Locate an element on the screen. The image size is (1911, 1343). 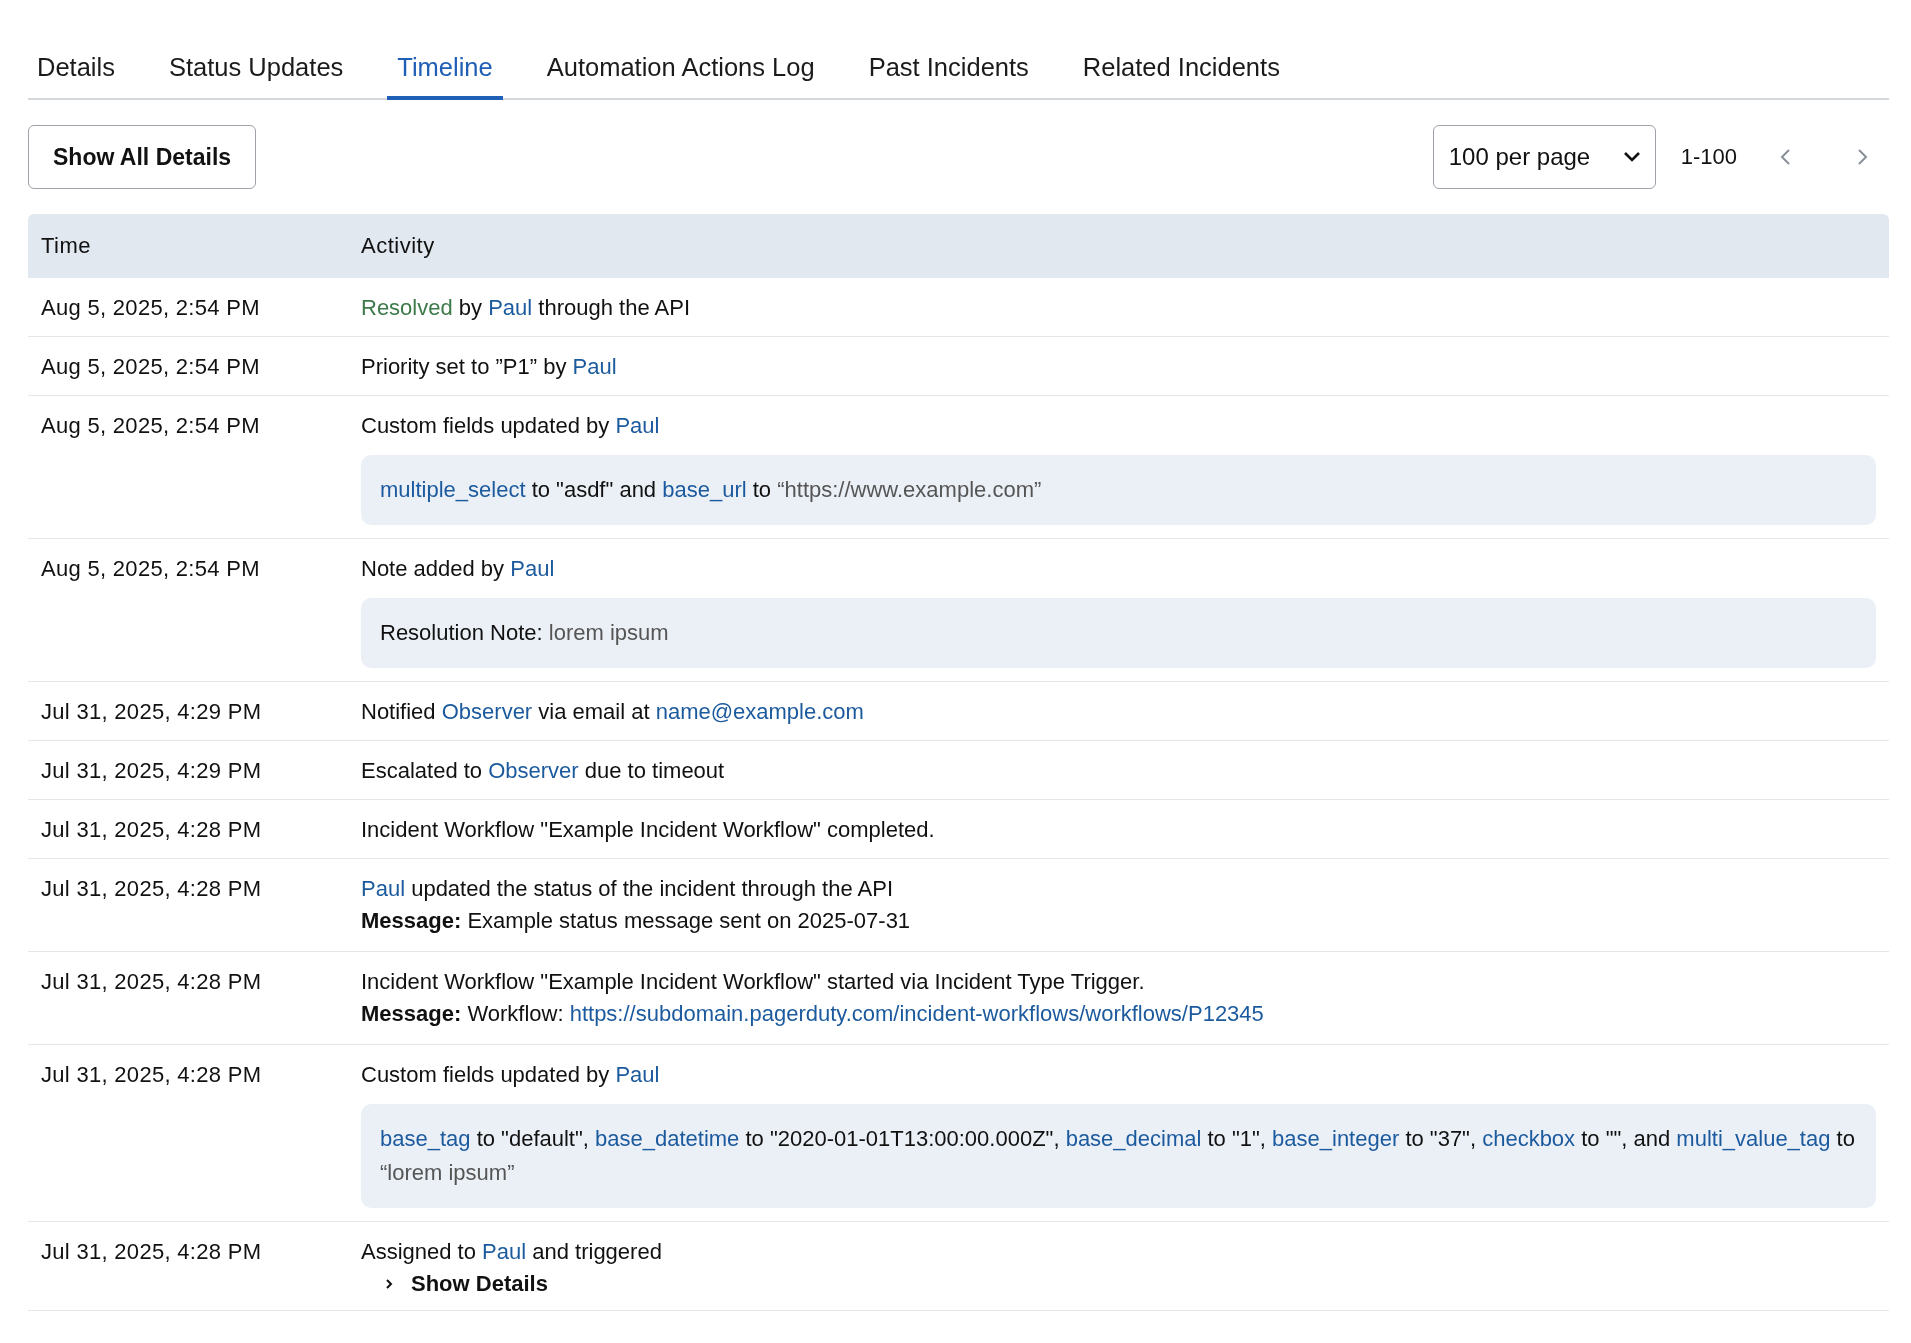
tab: Past Incidents is located at coordinates (948, 73).